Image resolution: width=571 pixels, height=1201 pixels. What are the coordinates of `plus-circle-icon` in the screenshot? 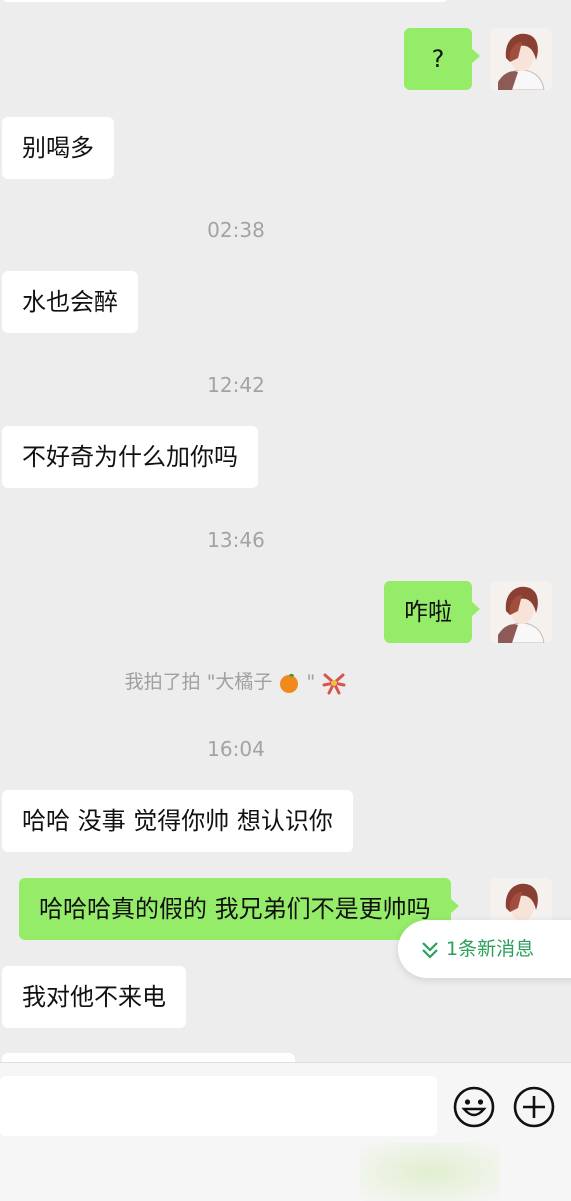 It's located at (534, 1107).